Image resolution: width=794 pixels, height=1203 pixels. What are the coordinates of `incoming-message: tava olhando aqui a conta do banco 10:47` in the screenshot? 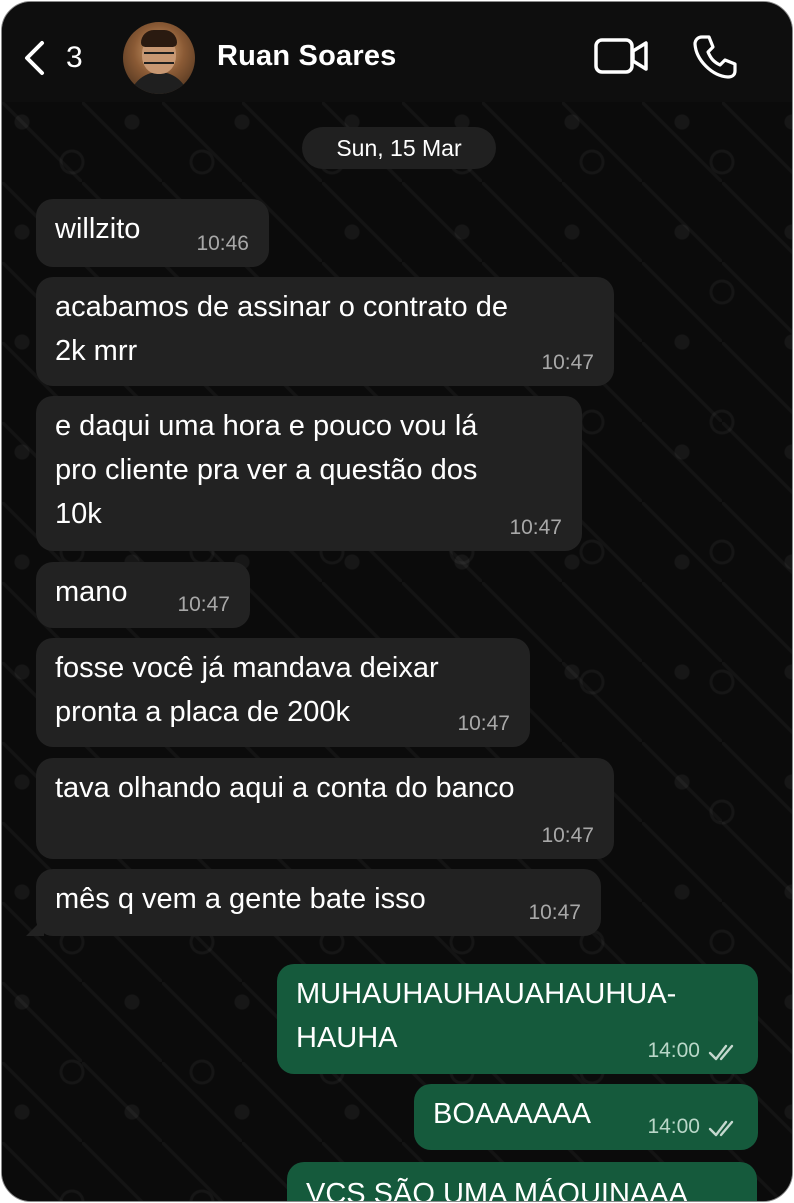 It's located at (325, 808).